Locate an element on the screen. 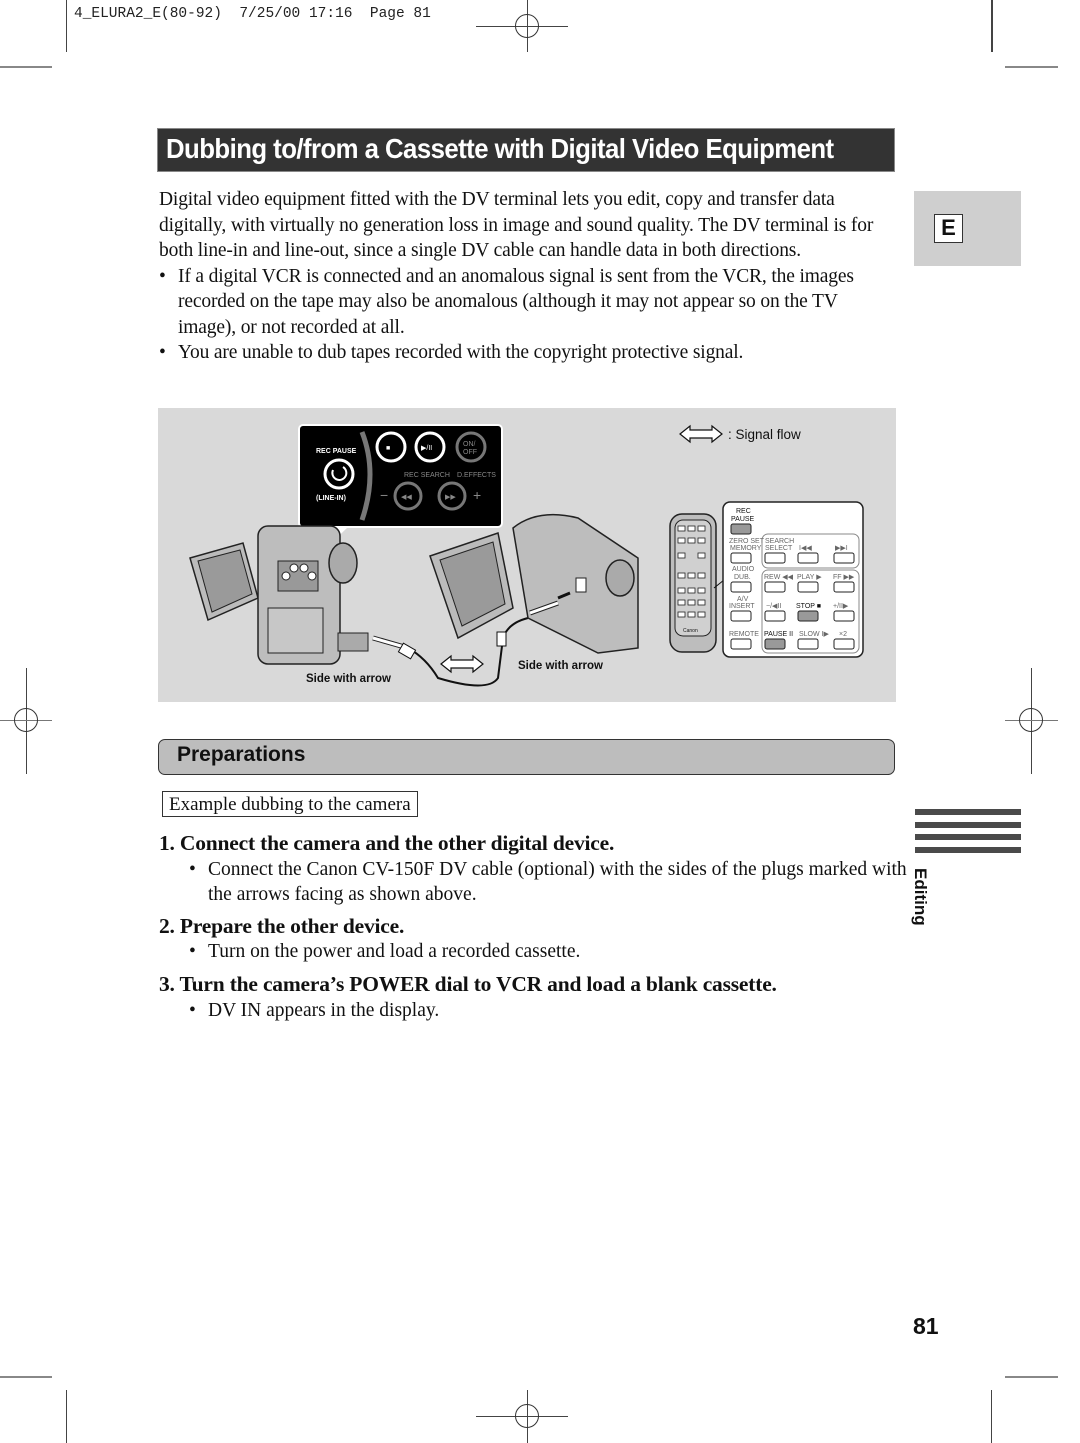  rew-glyph: ◀◀ is located at coordinates (406, 497).